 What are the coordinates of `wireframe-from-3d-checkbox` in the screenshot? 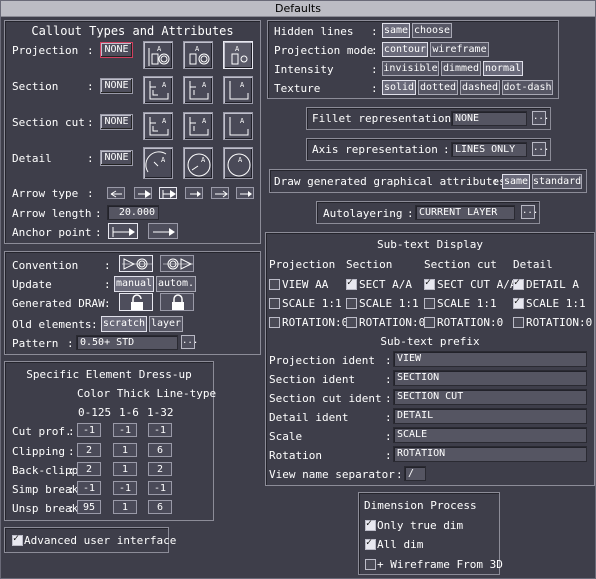 It's located at (370, 564).